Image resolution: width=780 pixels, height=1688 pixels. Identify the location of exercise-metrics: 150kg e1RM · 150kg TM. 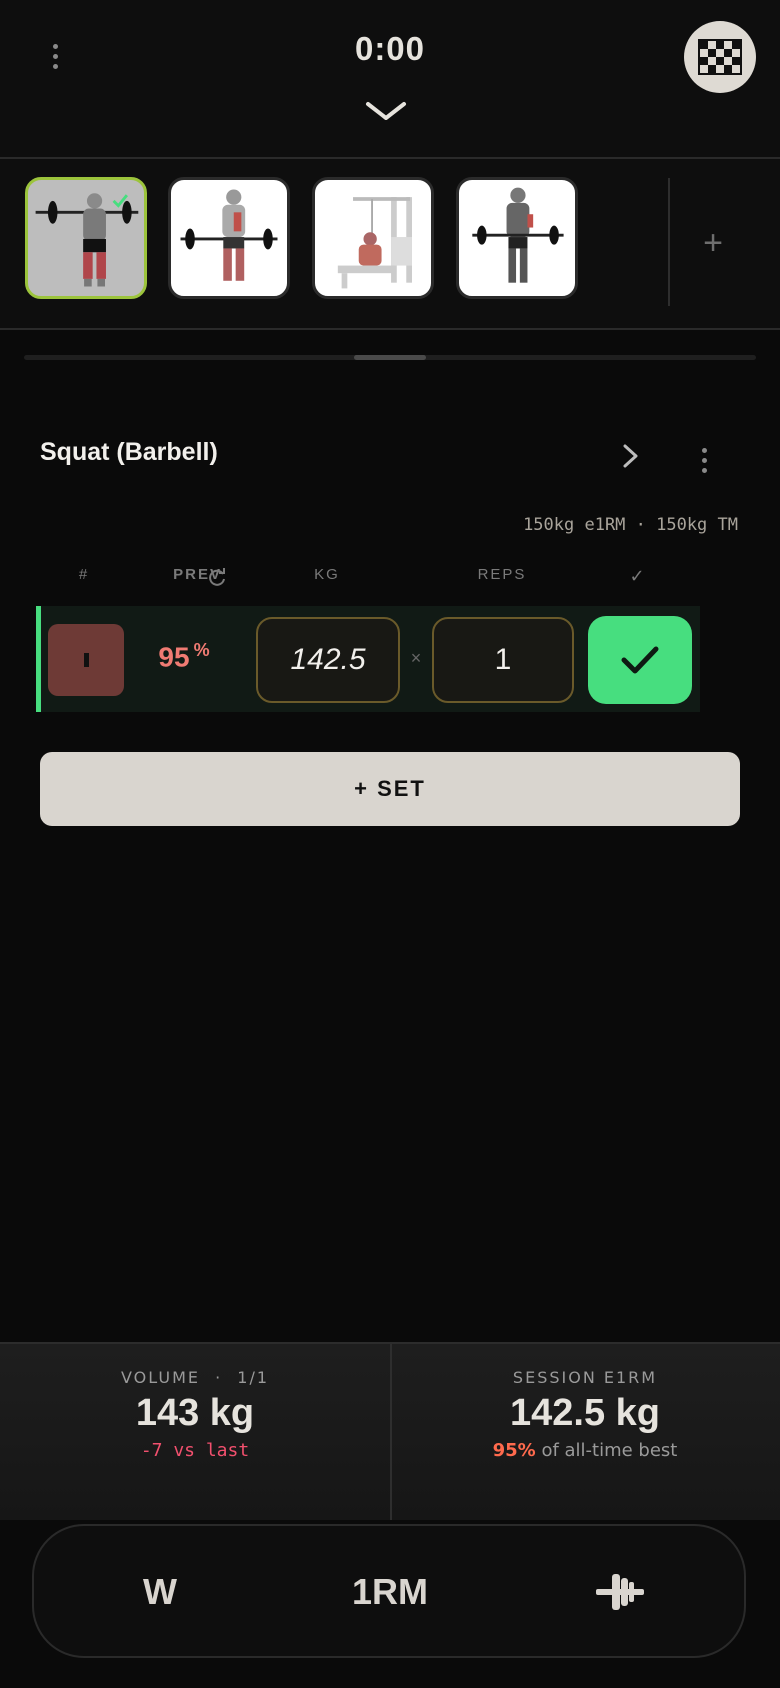
(630, 525).